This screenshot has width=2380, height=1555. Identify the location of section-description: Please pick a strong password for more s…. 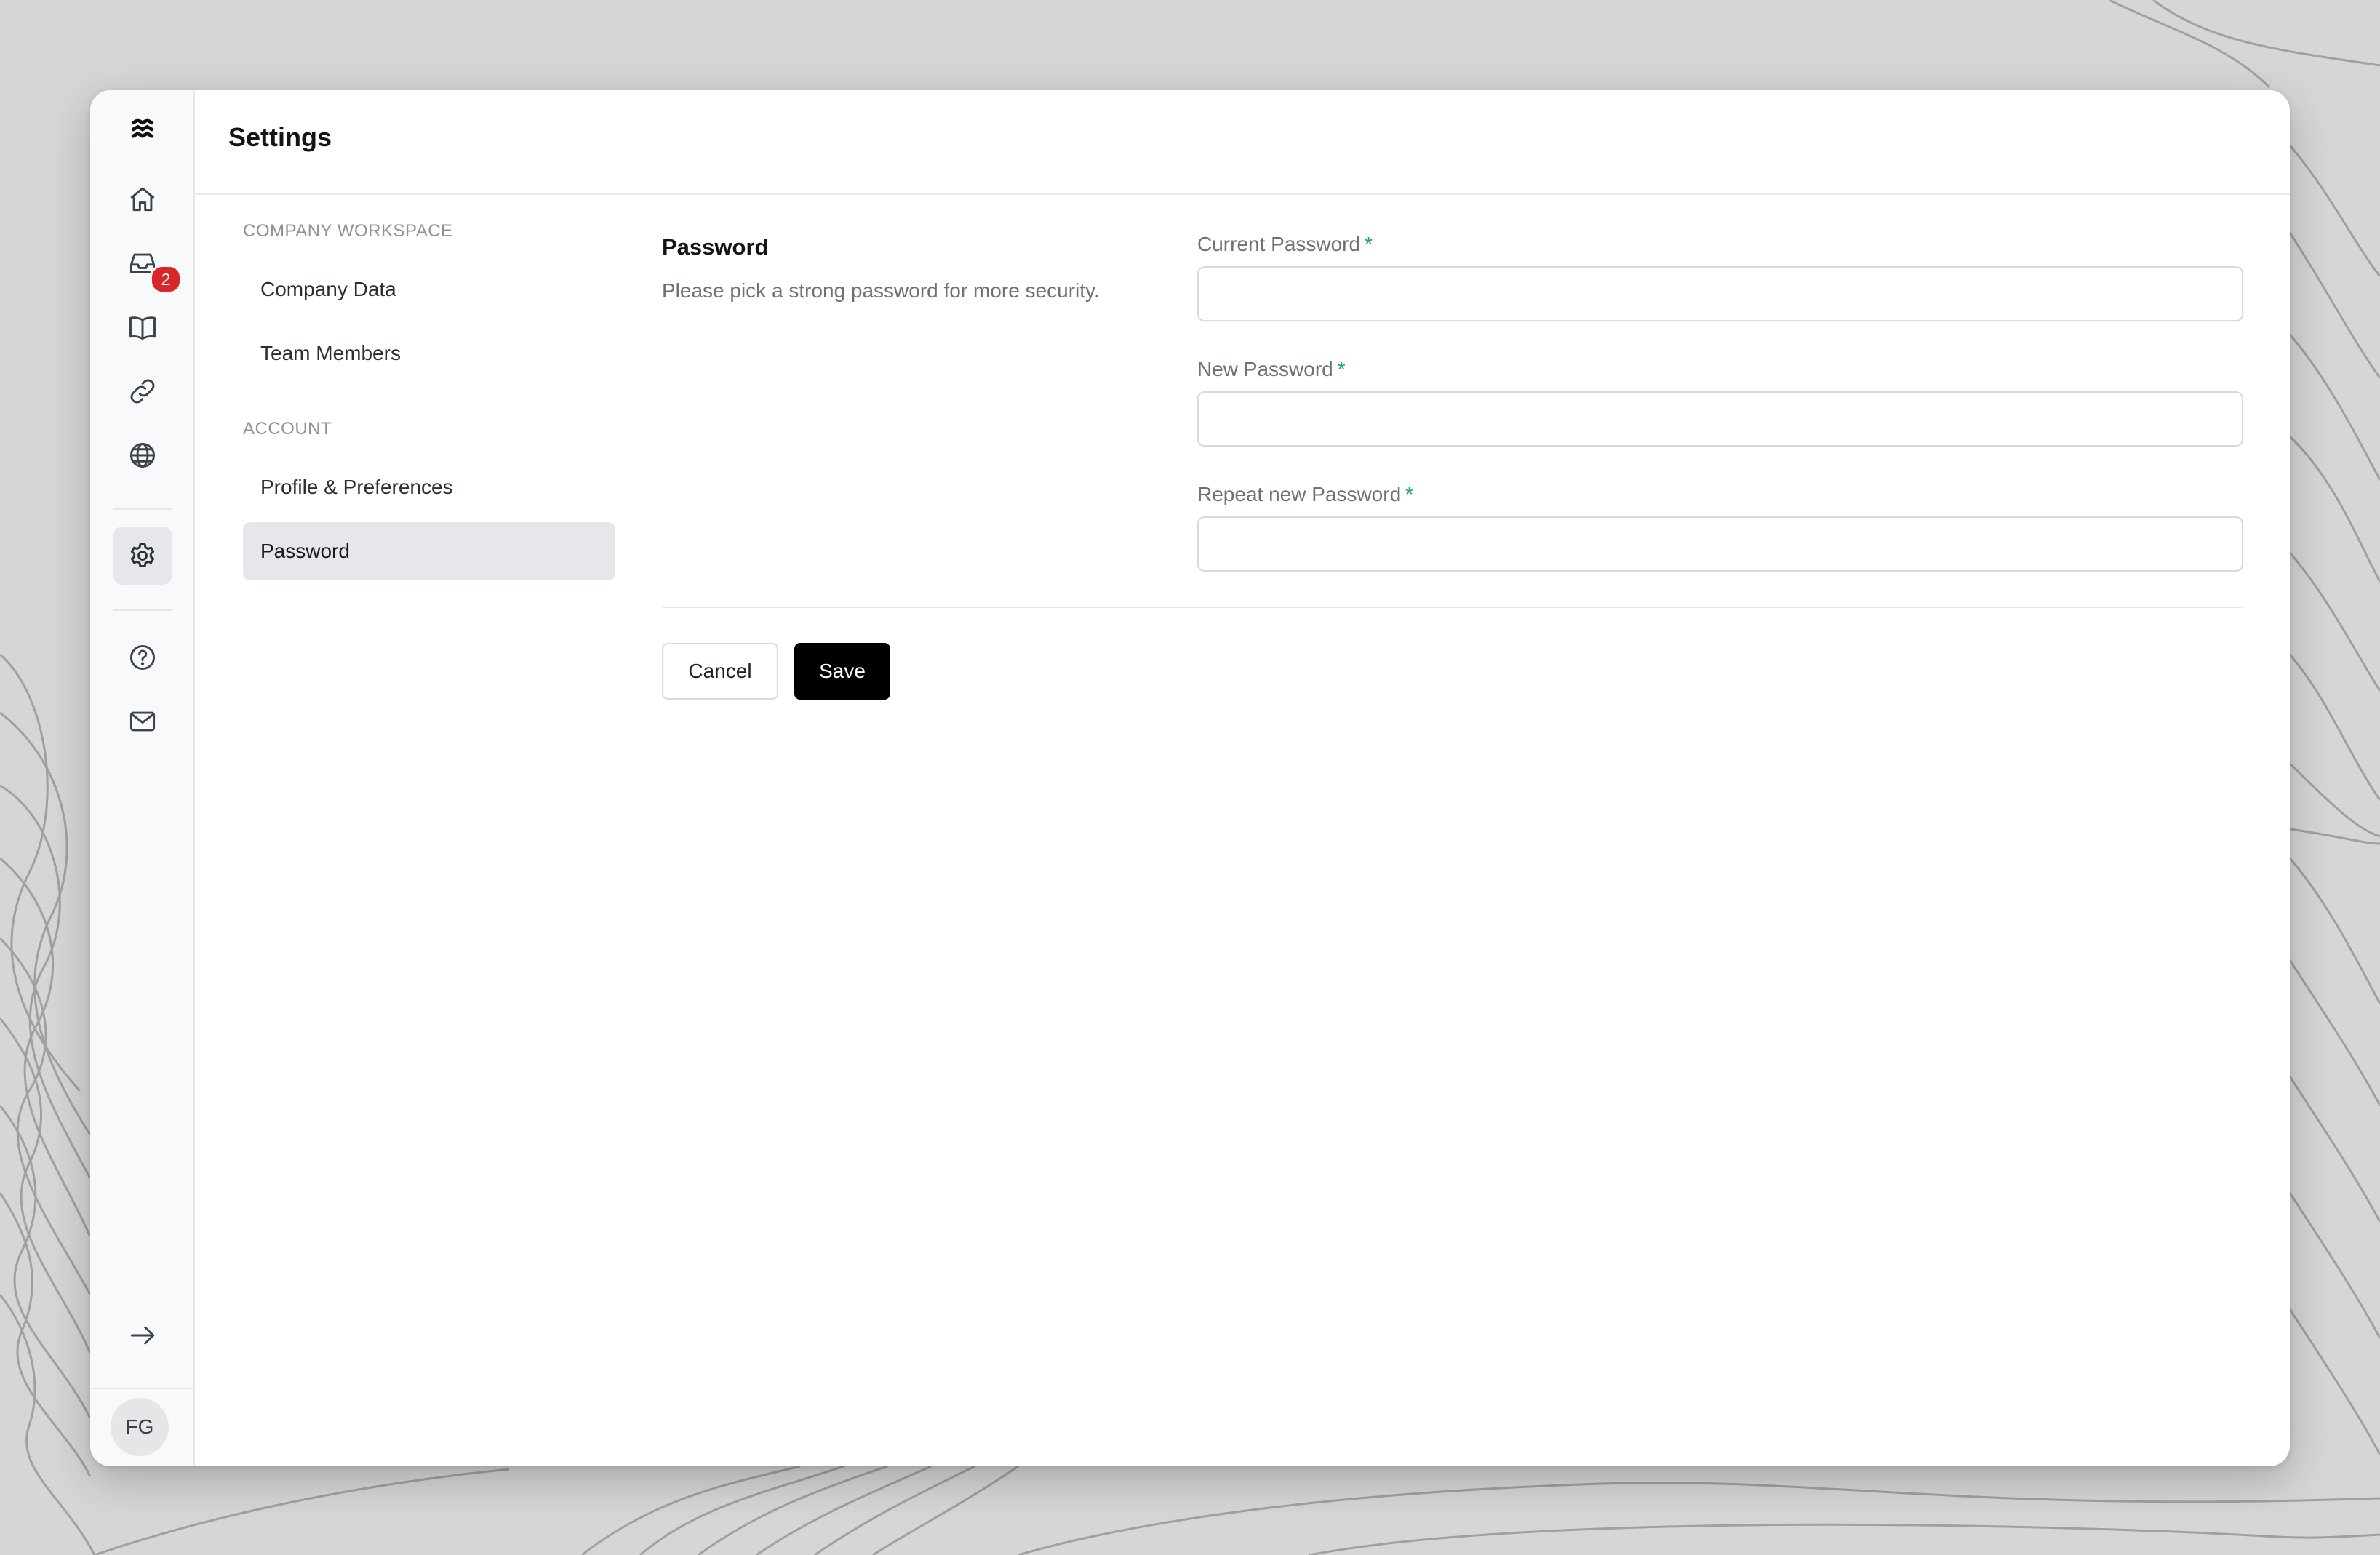
(881, 290).